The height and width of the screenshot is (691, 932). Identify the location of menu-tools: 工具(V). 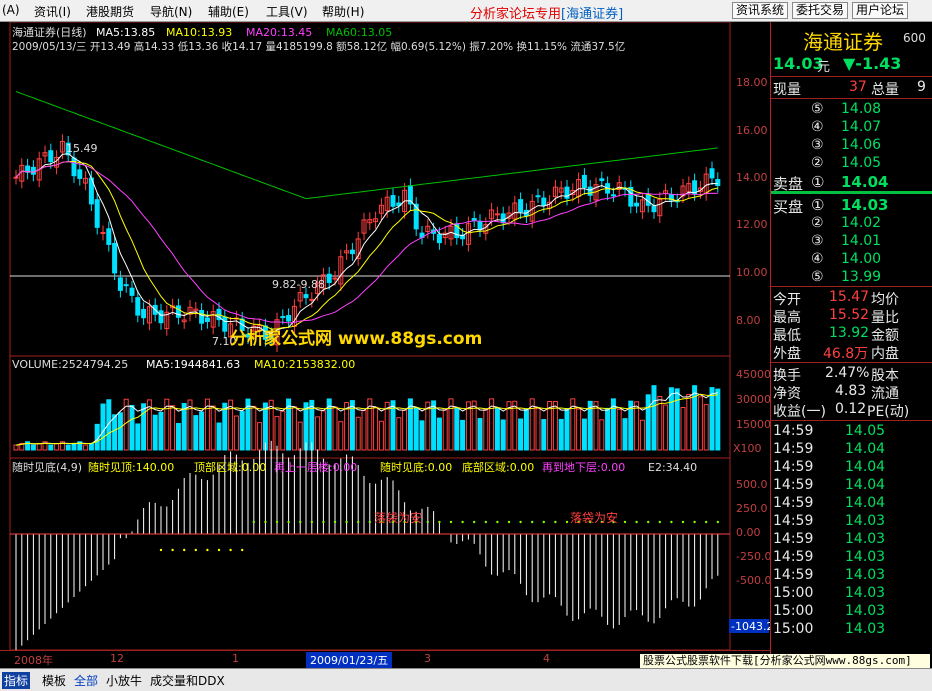
(287, 11).